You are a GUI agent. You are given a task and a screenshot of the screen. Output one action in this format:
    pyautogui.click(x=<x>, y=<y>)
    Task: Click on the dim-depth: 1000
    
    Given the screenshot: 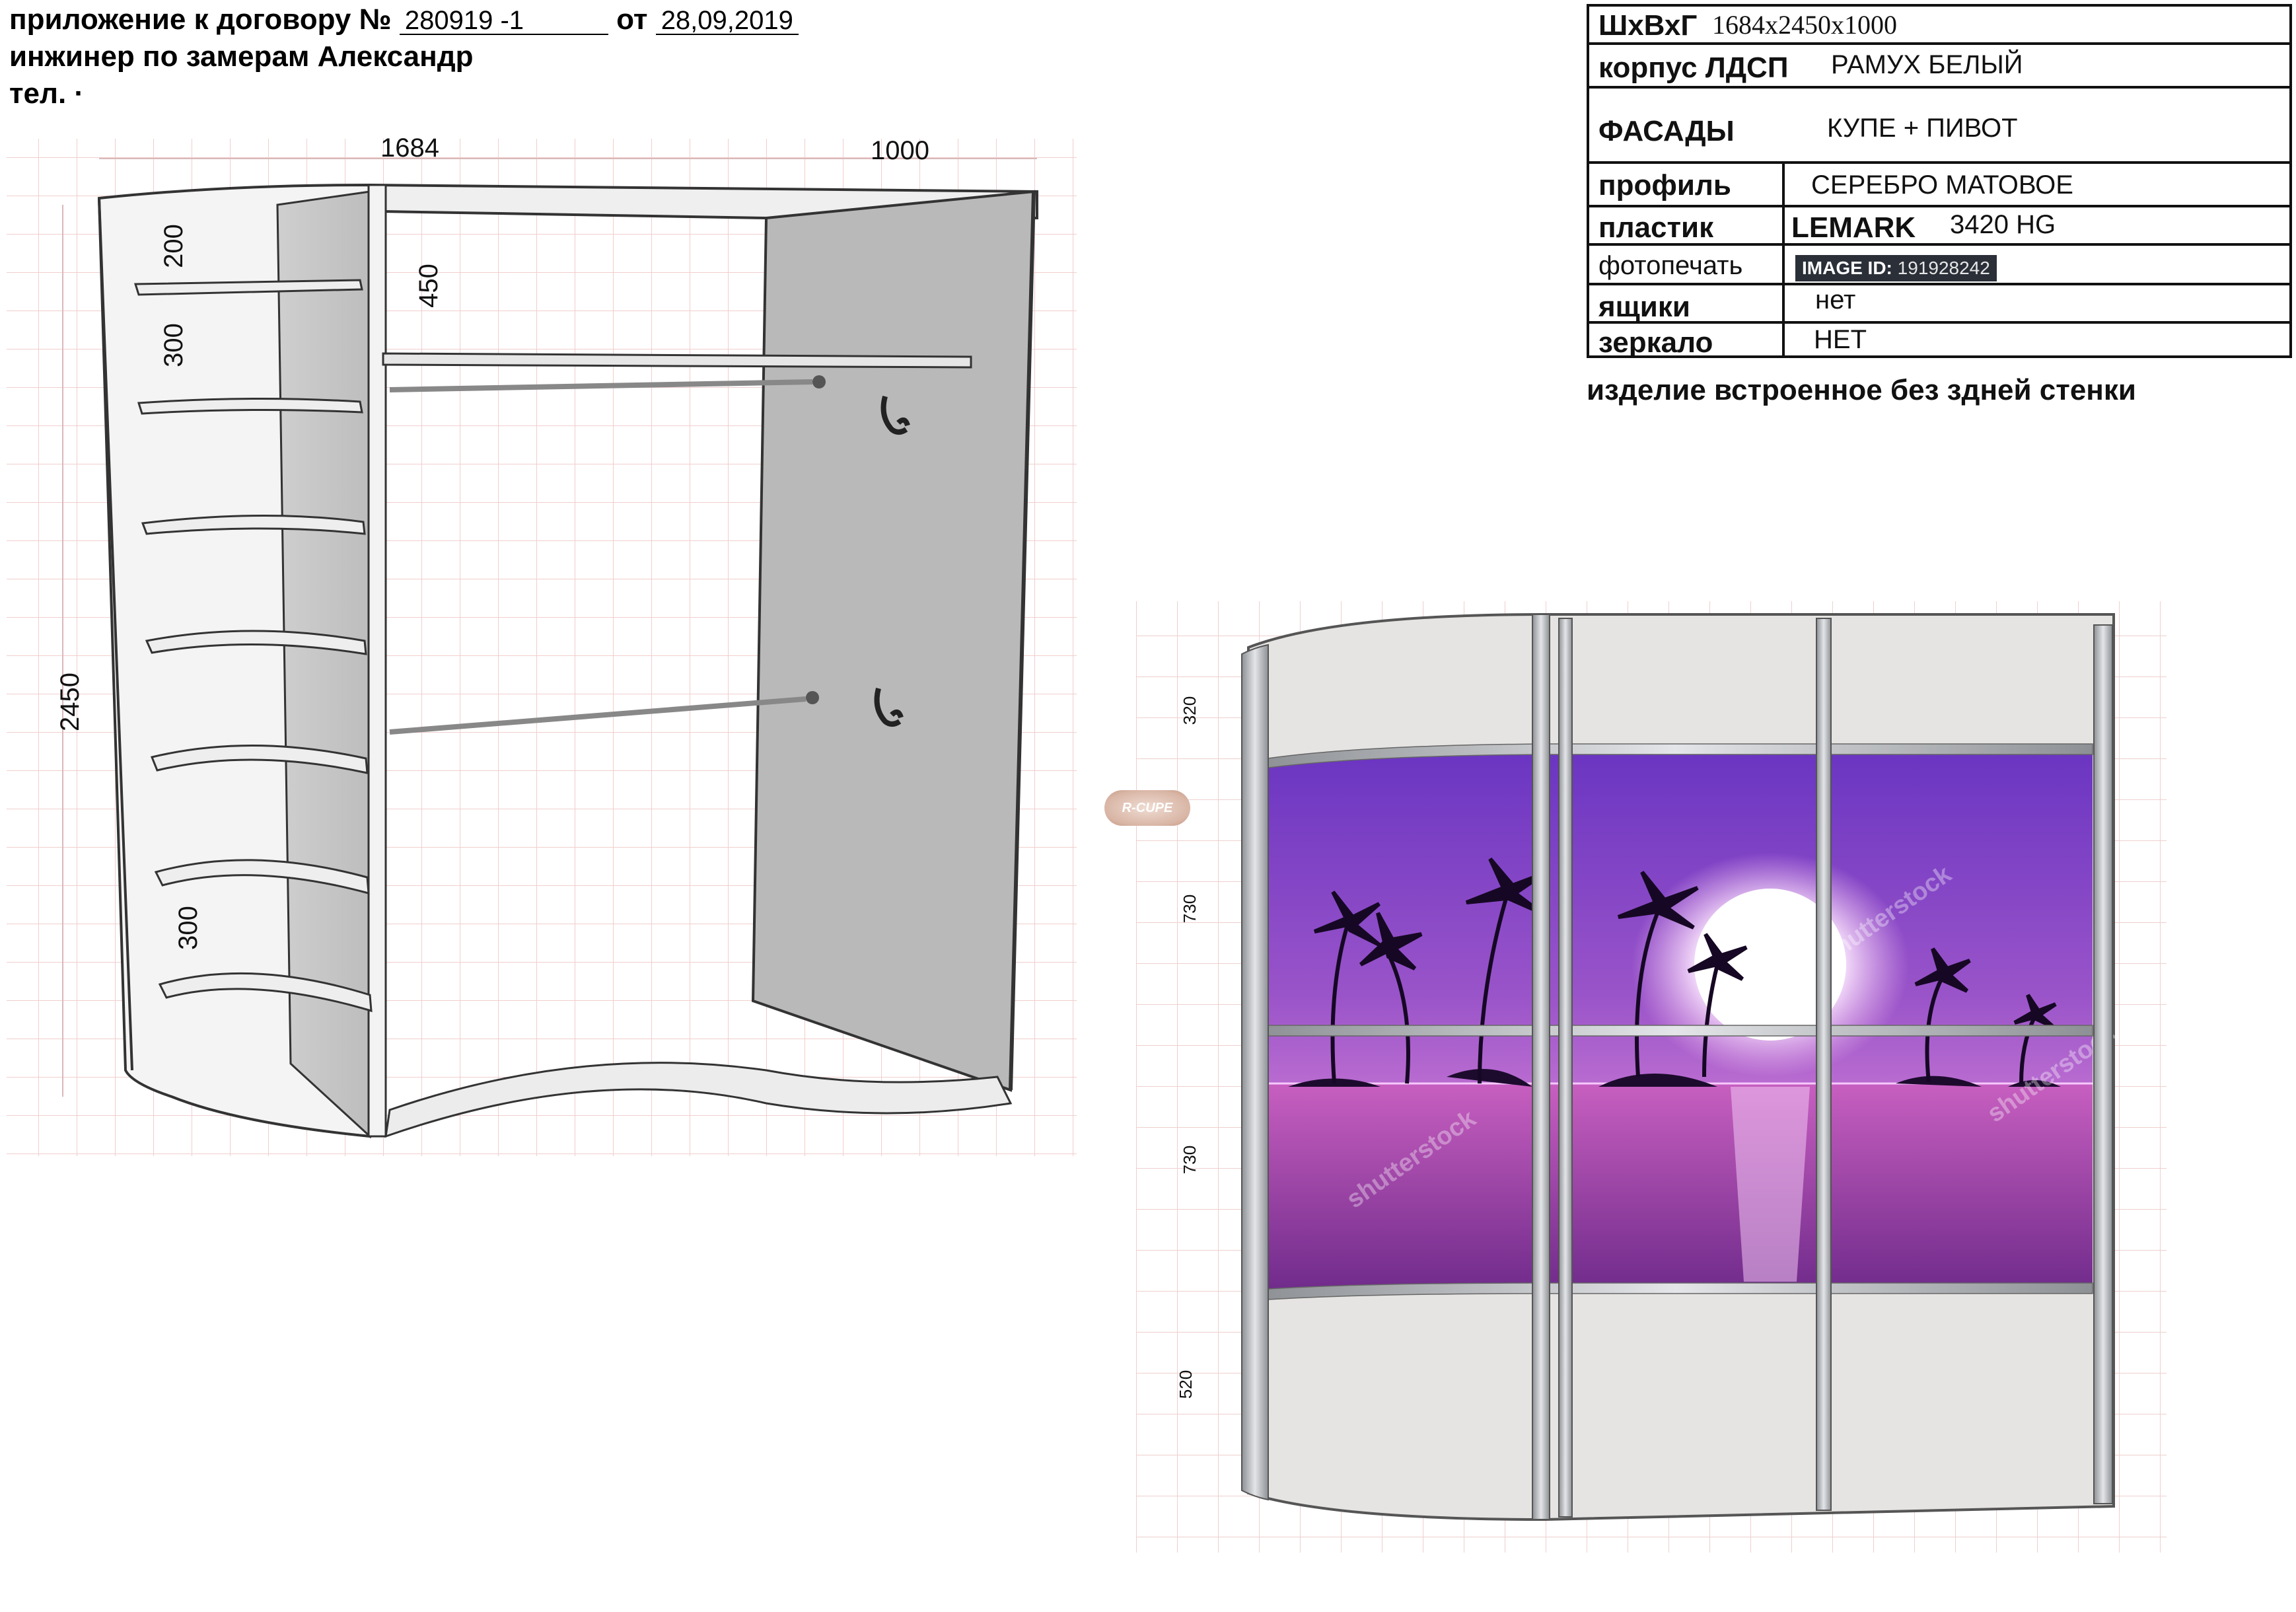 What is the action you would take?
    pyautogui.click(x=900, y=150)
    